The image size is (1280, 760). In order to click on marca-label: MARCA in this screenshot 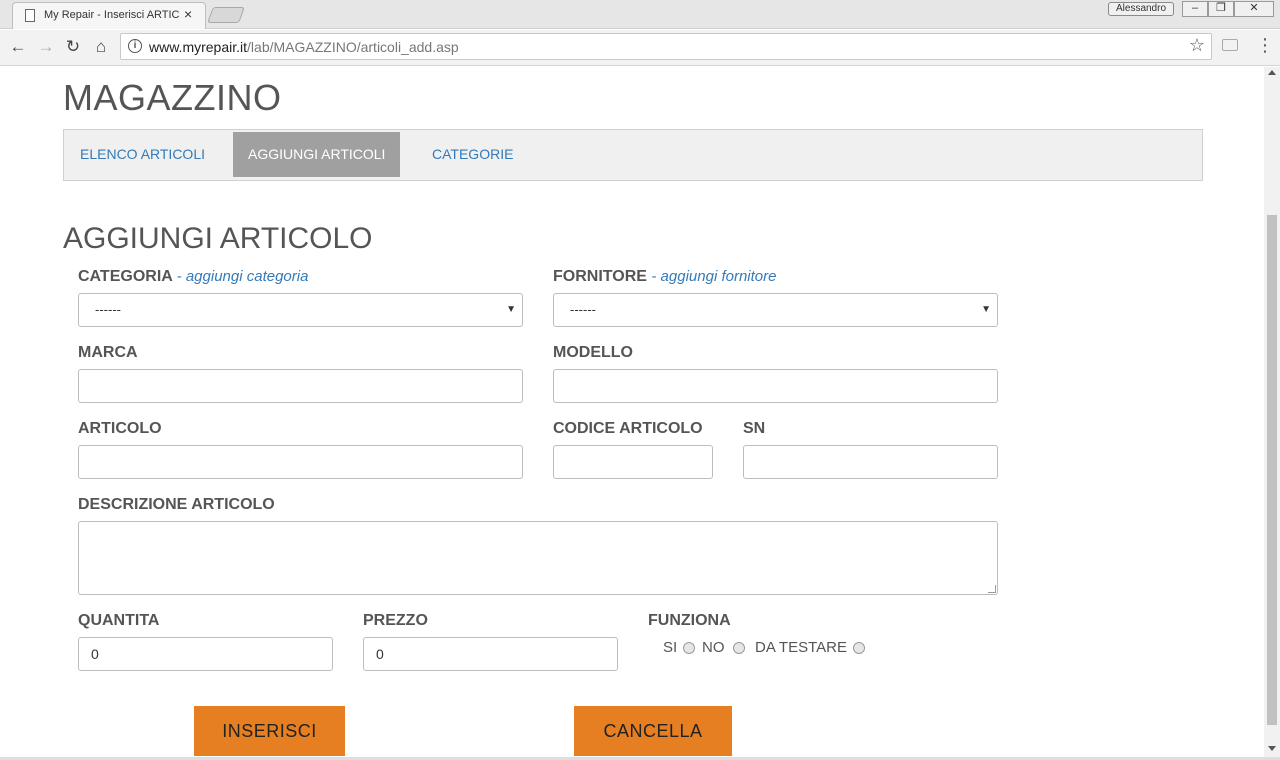, I will do `click(108, 352)`.